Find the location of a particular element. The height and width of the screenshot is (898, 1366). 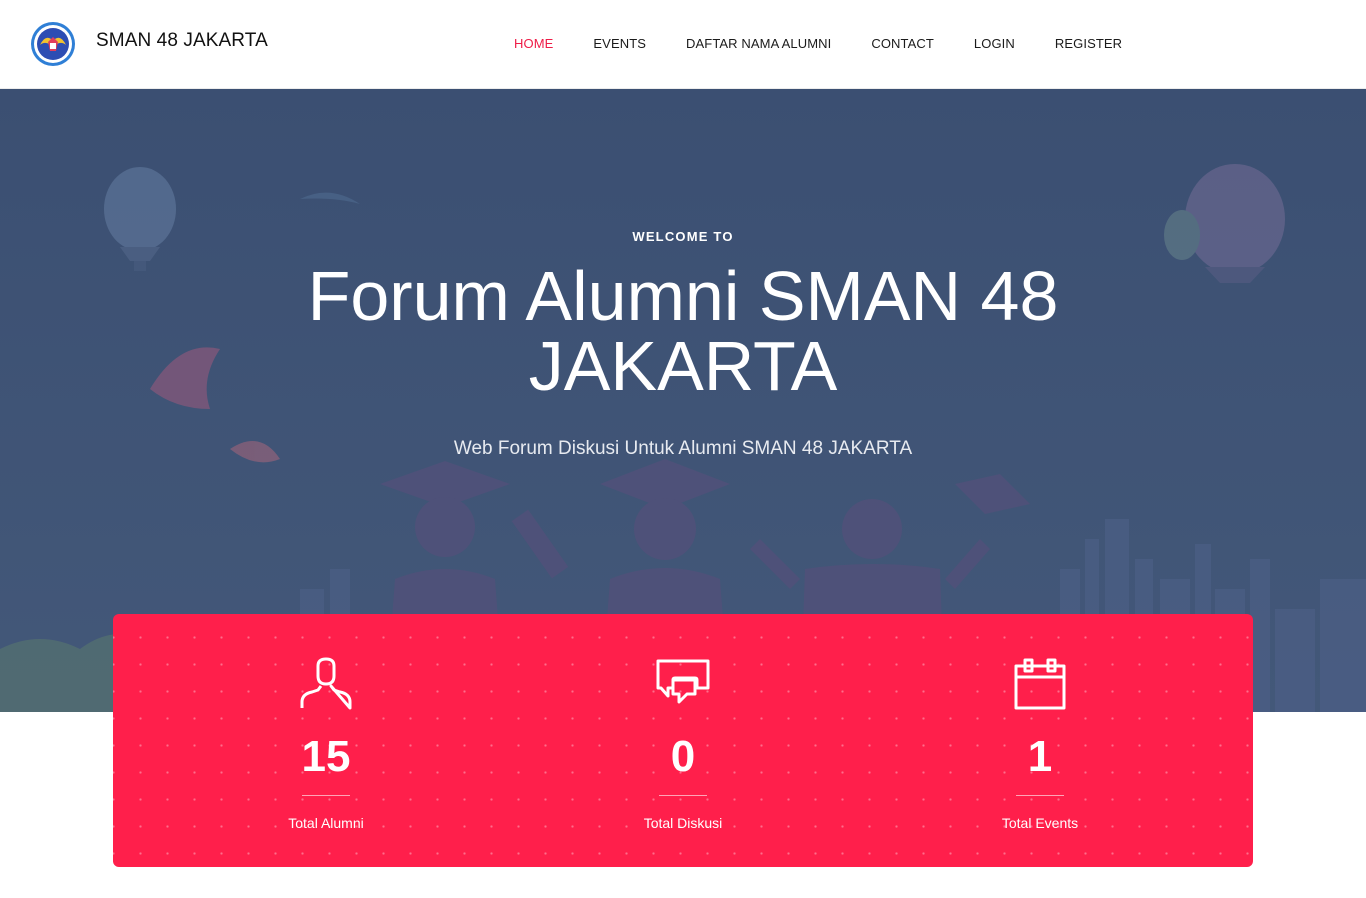

nav-contact: CONTACT is located at coordinates (902, 44).